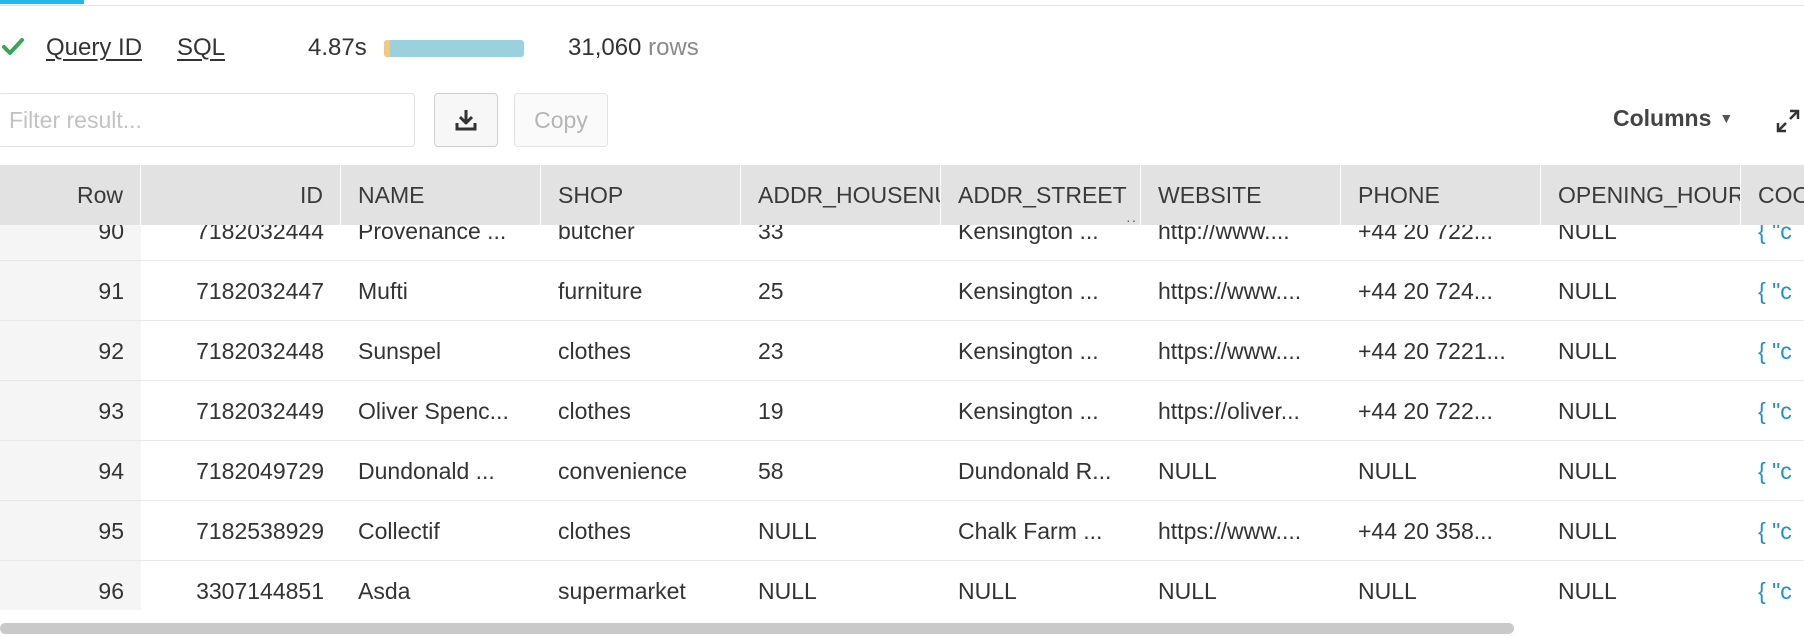  What do you see at coordinates (841, 350) in the screenshot?
I see `cell-addr-housenumber: 23` at bounding box center [841, 350].